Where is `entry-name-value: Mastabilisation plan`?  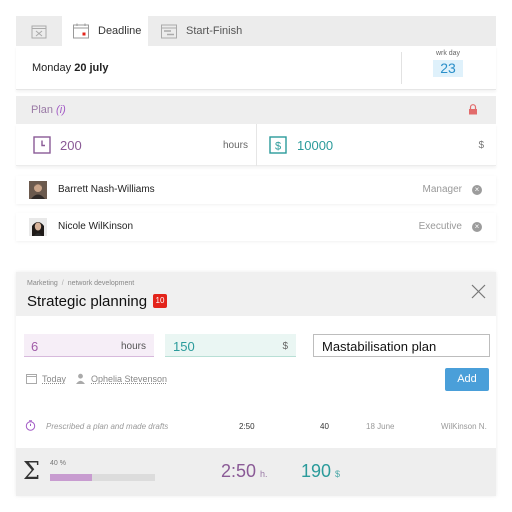
entry-name-value: Mastabilisation plan is located at coordinates (379, 346).